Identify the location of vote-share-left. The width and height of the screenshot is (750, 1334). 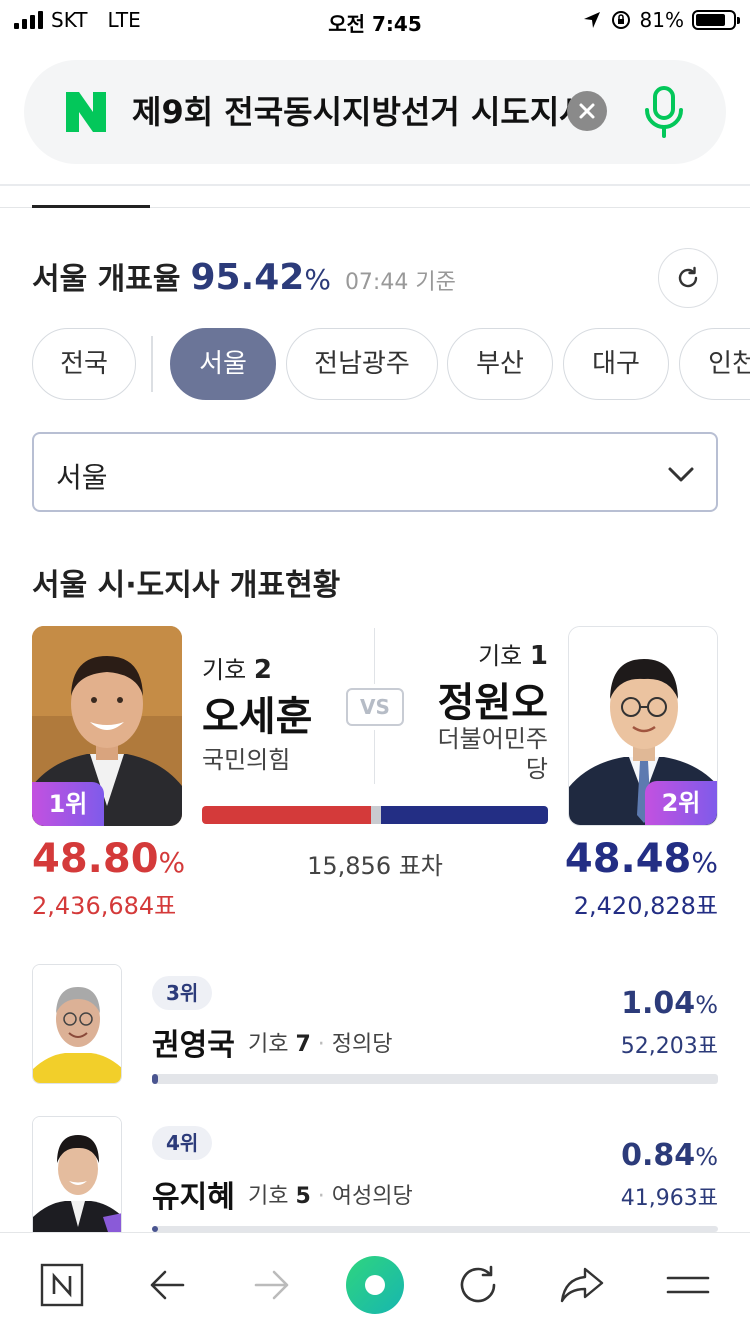
(286, 815).